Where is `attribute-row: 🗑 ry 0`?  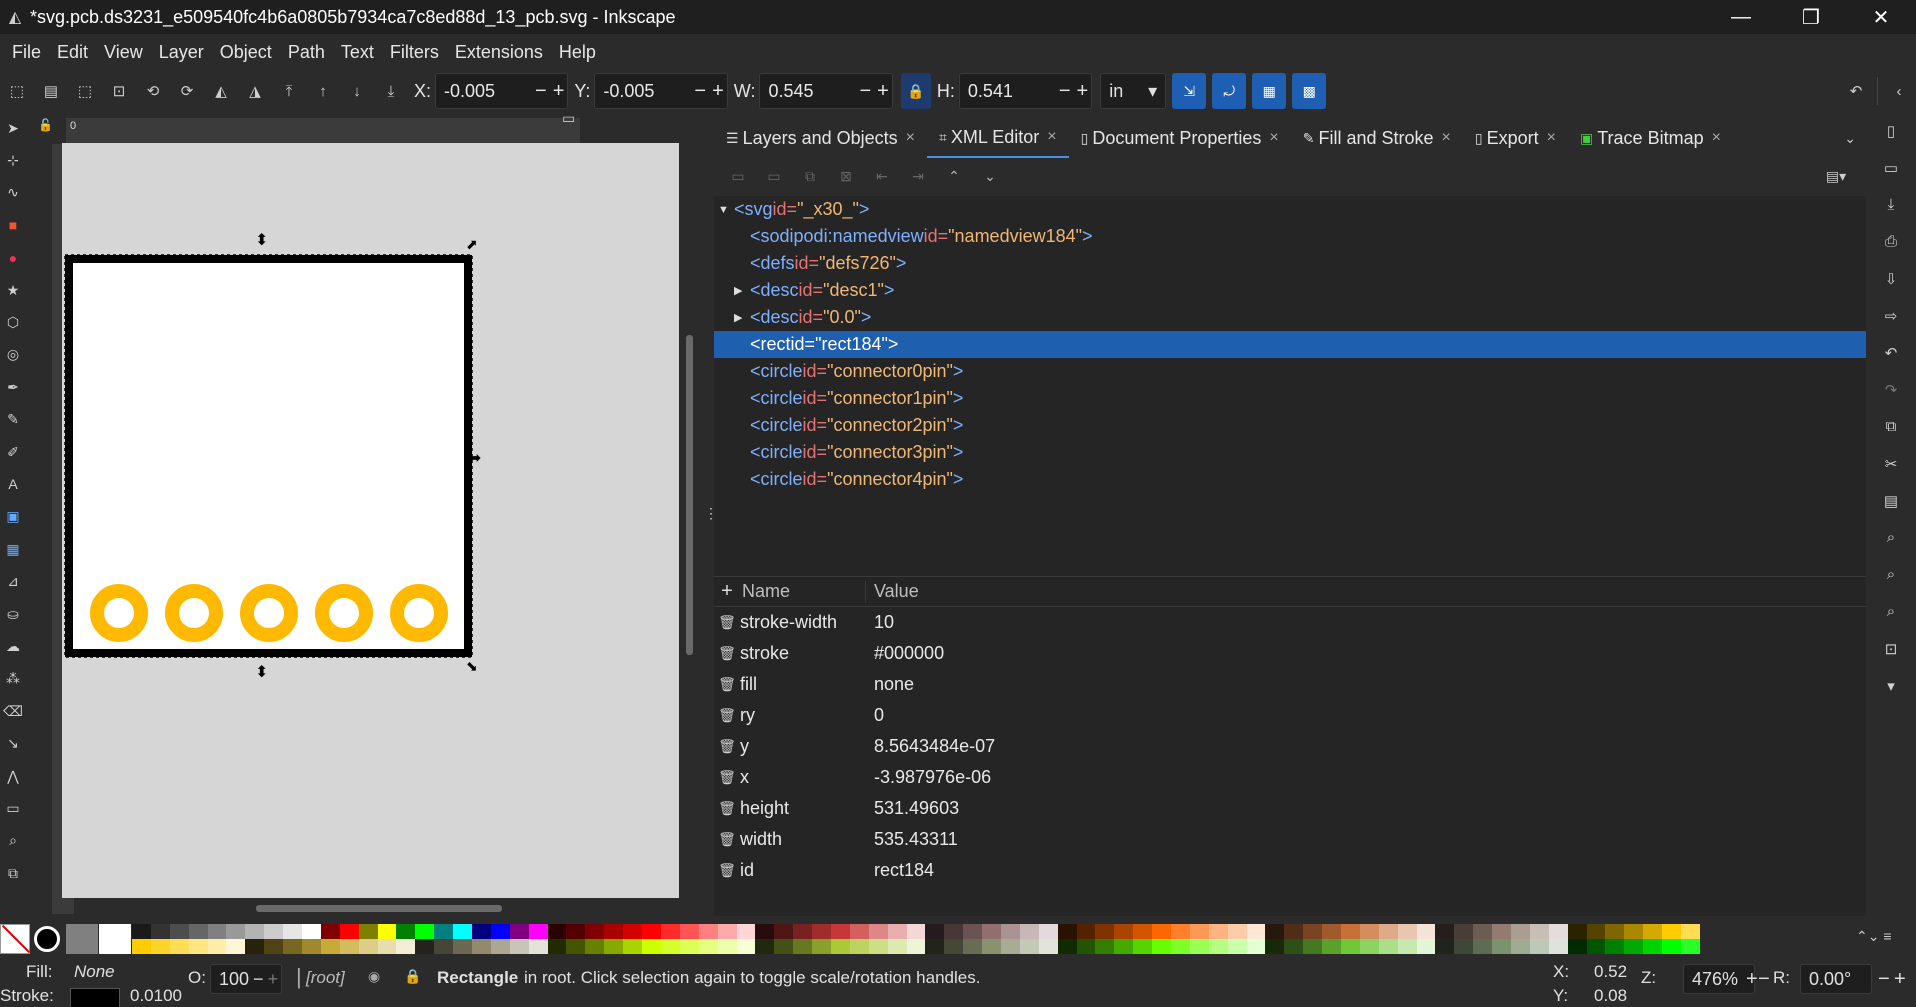
attribute-row: 🗑 ry 0 is located at coordinates (1290, 715).